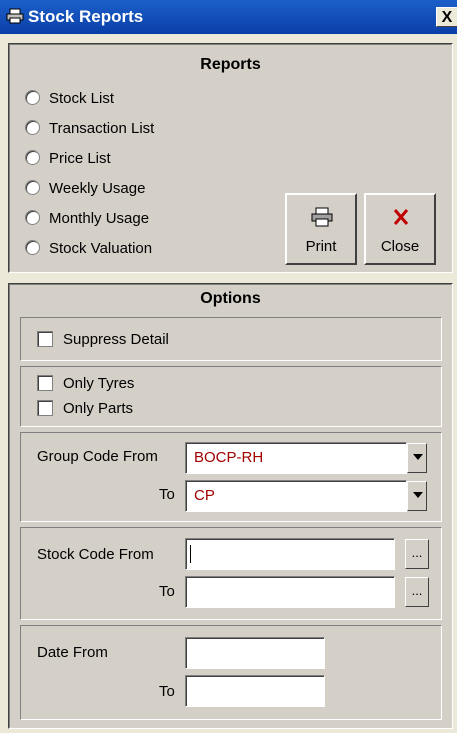 Image resolution: width=457 pixels, height=733 pixels. What do you see at coordinates (231, 477) in the screenshot?
I see `group-code-section: Group Code From BOCP-RH To CP` at bounding box center [231, 477].